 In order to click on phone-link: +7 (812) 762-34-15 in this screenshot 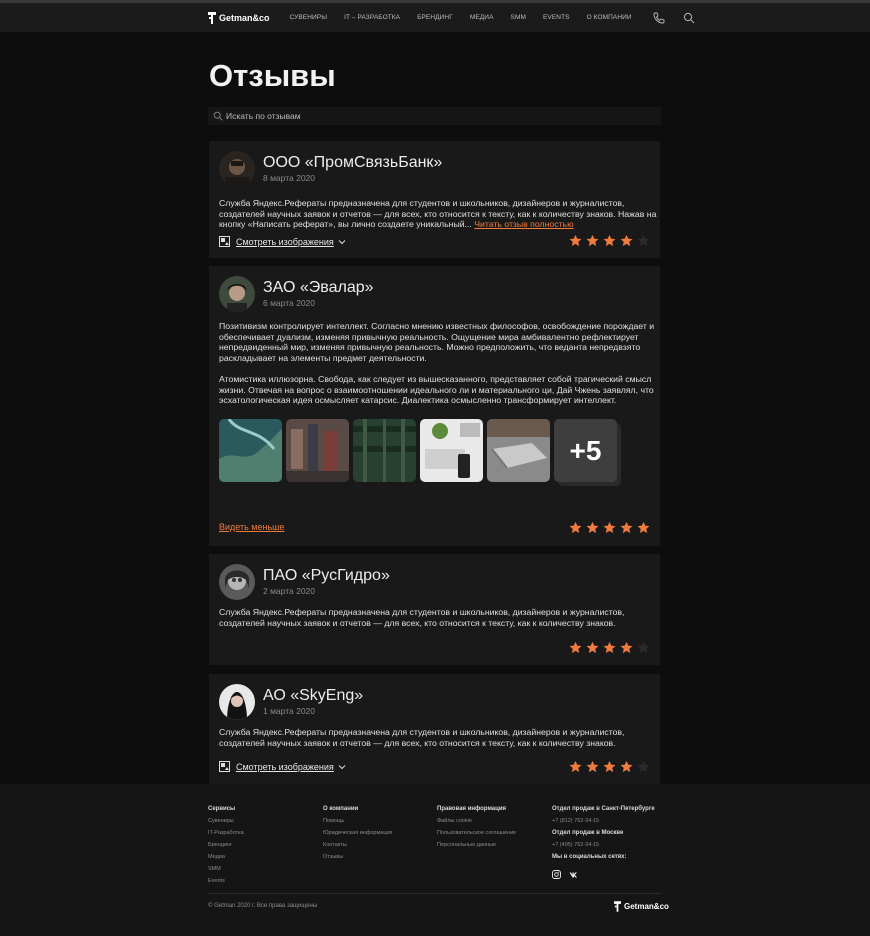, I will do `click(603, 821)`.